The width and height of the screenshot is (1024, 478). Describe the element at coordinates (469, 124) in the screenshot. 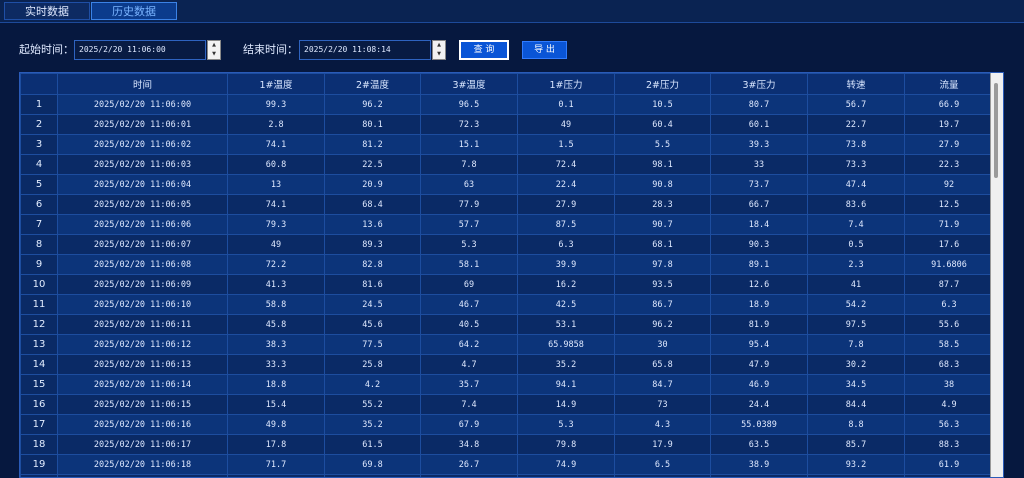

I see `table-cell: 72.3` at that location.